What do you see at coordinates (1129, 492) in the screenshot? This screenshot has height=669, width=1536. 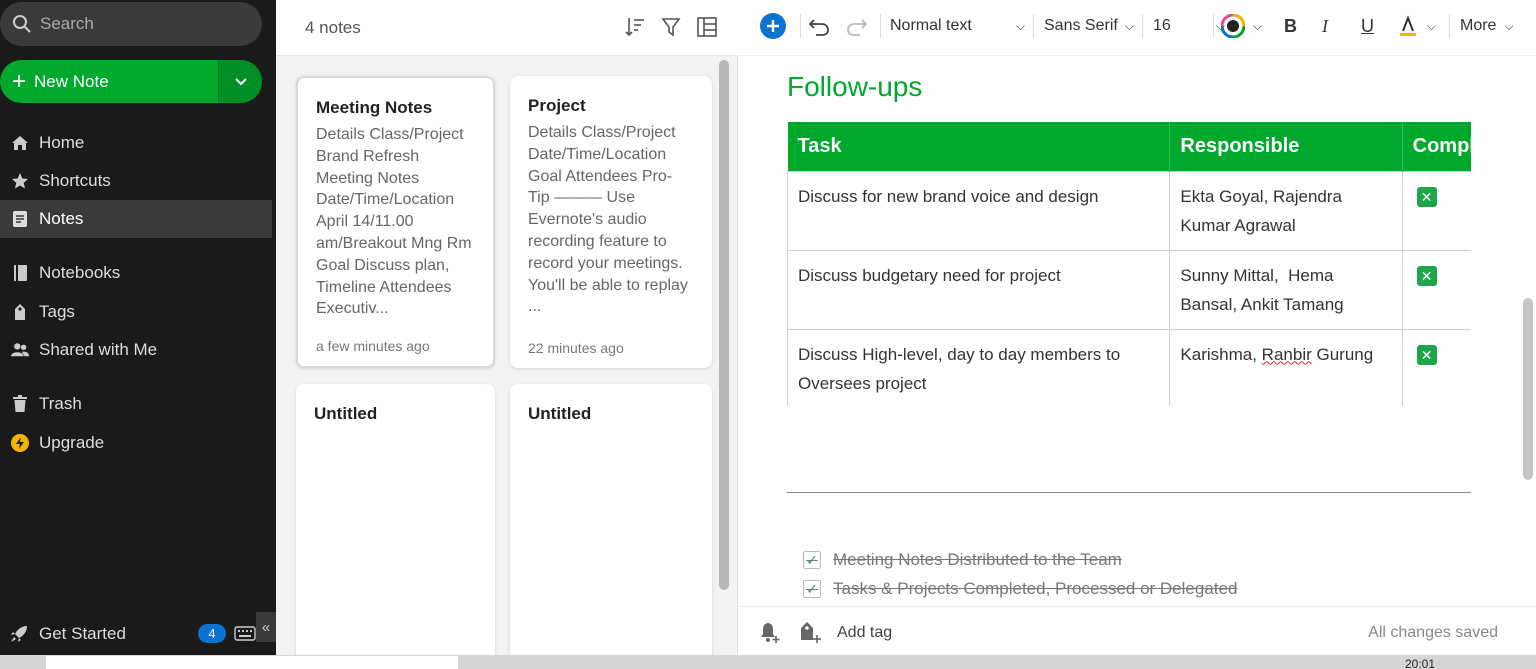 I see `horizontal-divider` at bounding box center [1129, 492].